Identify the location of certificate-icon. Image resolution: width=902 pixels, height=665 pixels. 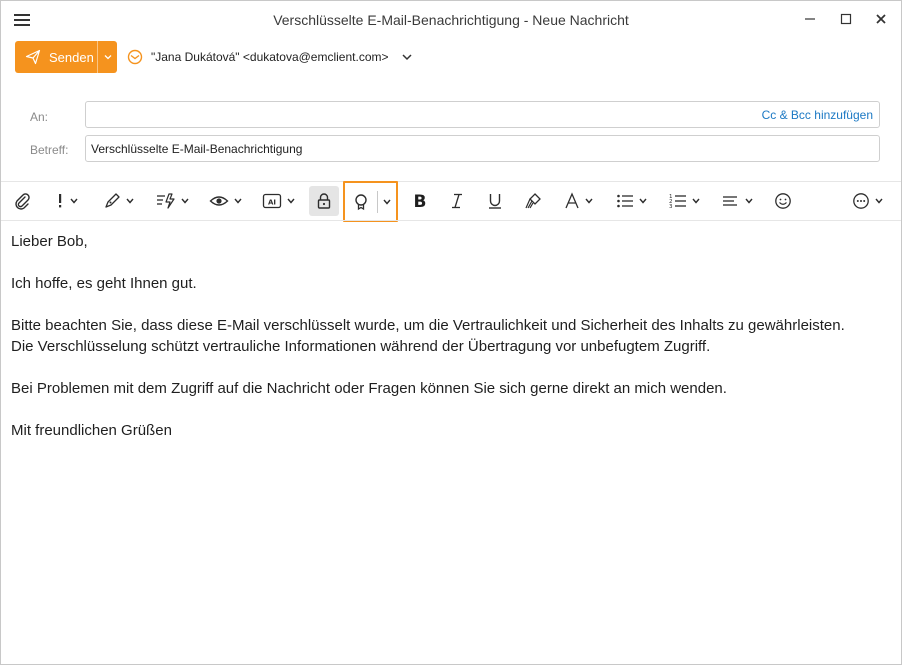
(361, 201).